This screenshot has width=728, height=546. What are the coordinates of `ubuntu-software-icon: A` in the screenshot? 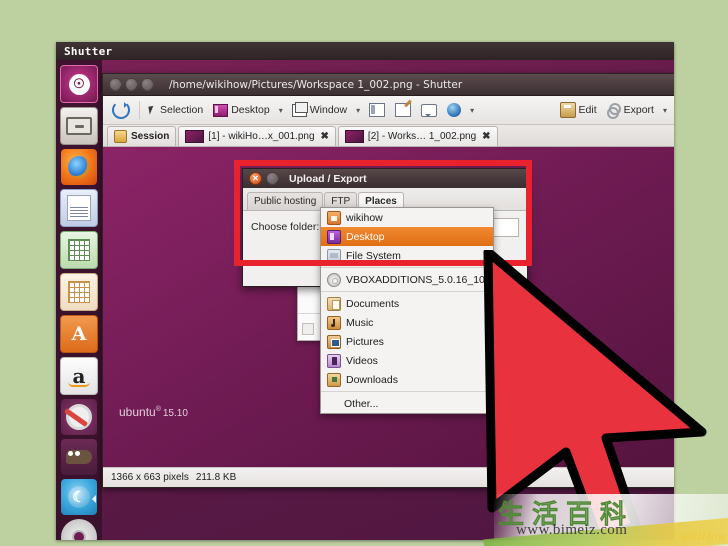 It's located at (79, 334).